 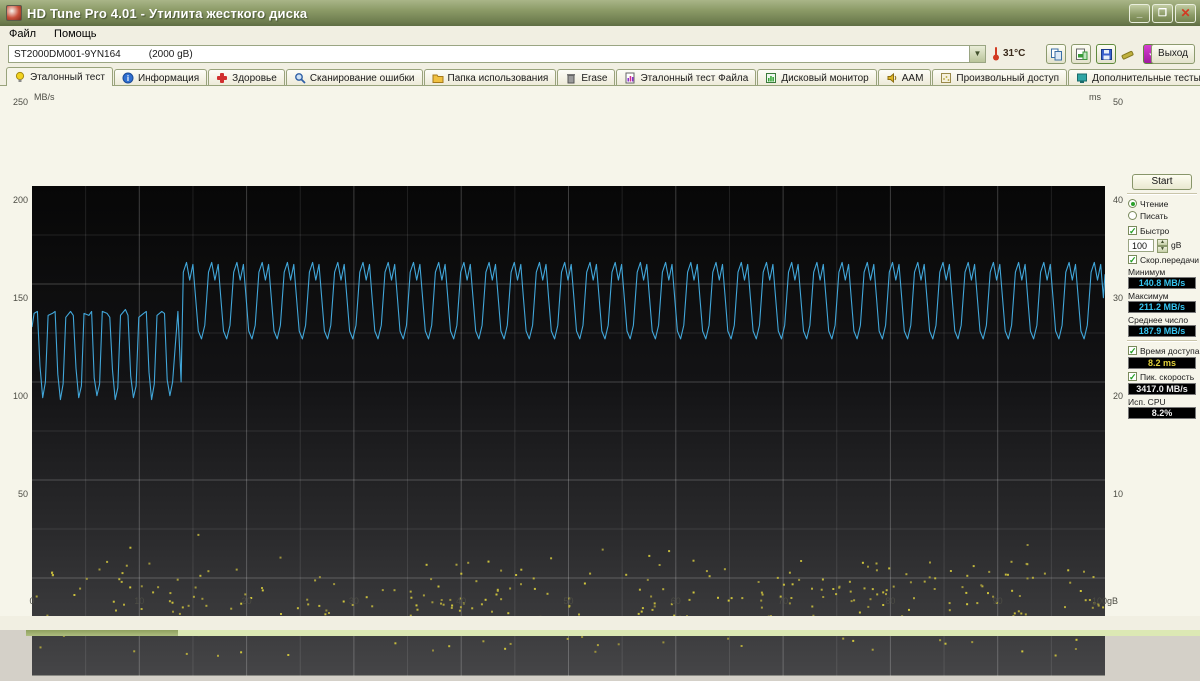 What do you see at coordinates (1139, 13) in the screenshot?
I see `minimize-button: _` at bounding box center [1139, 13].